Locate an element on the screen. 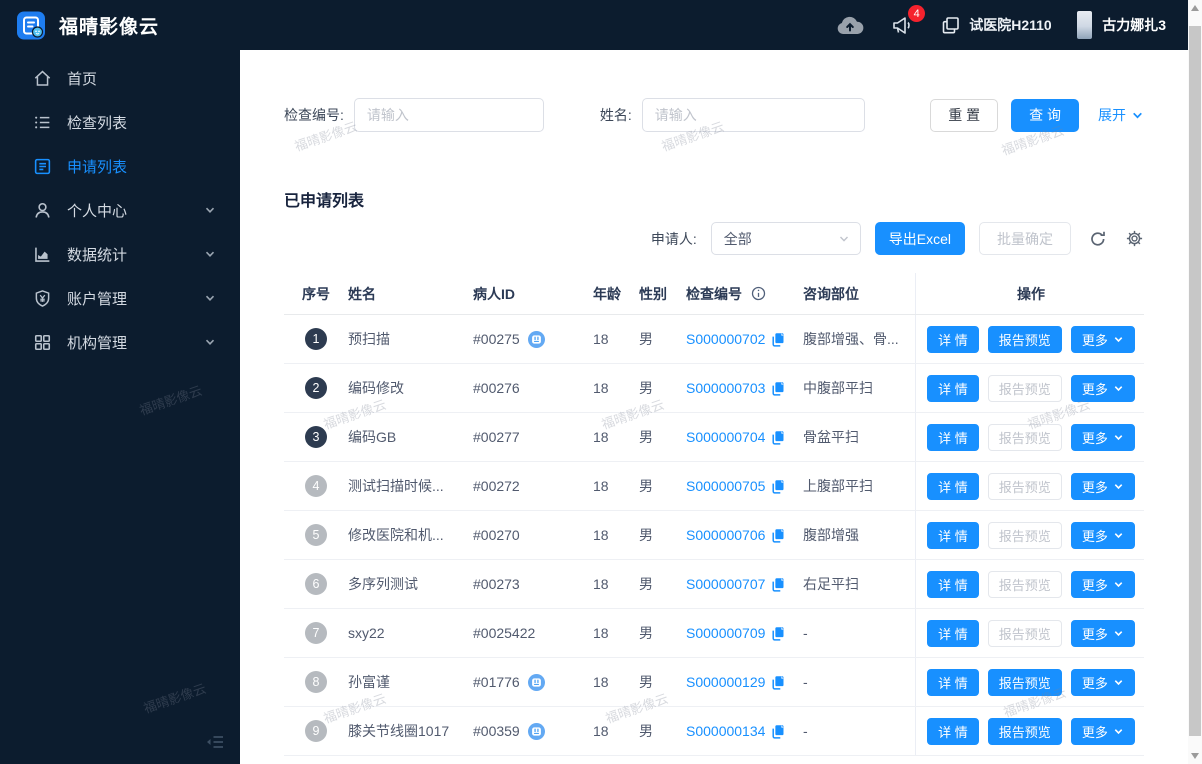 Image resolution: width=1202 pixels, height=764 pixels. scrollbar-thumb is located at coordinates (1195, 381).